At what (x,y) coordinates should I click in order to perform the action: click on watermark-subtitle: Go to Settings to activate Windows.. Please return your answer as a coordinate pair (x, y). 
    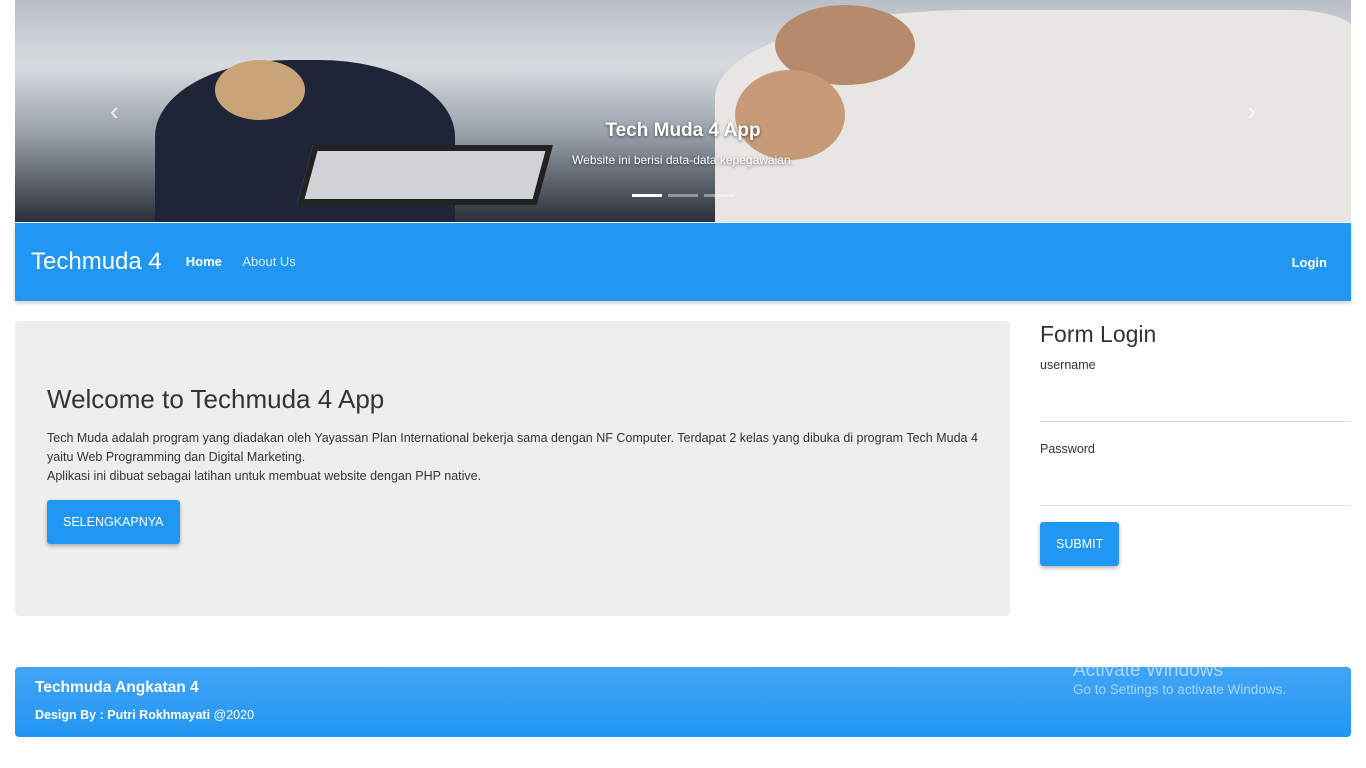
    Looking at the image, I should click on (1180, 689).